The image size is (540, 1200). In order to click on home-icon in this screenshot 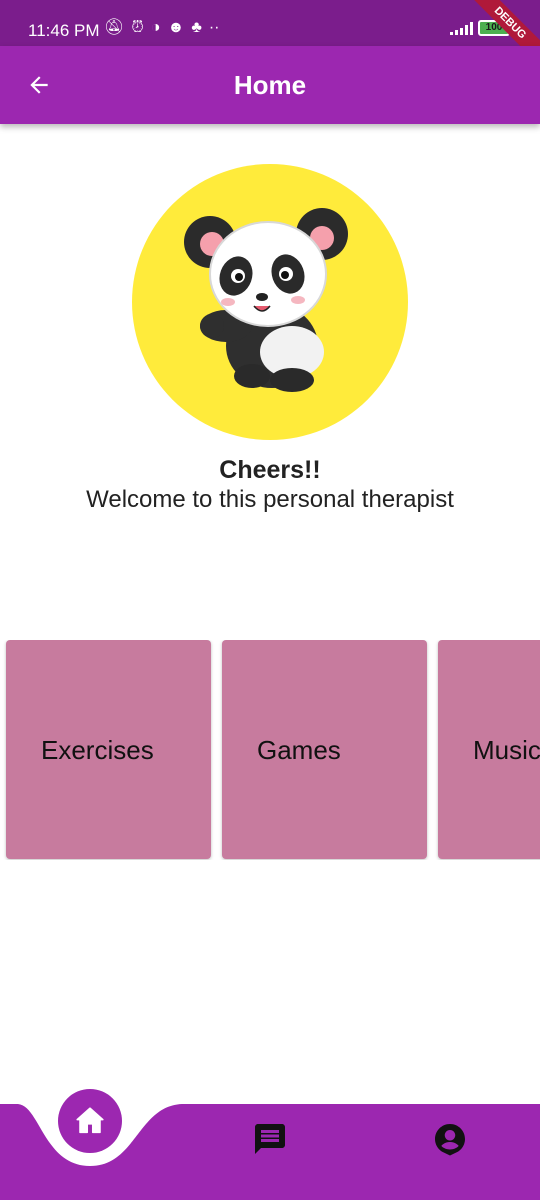, I will do `click(90, 1120)`.